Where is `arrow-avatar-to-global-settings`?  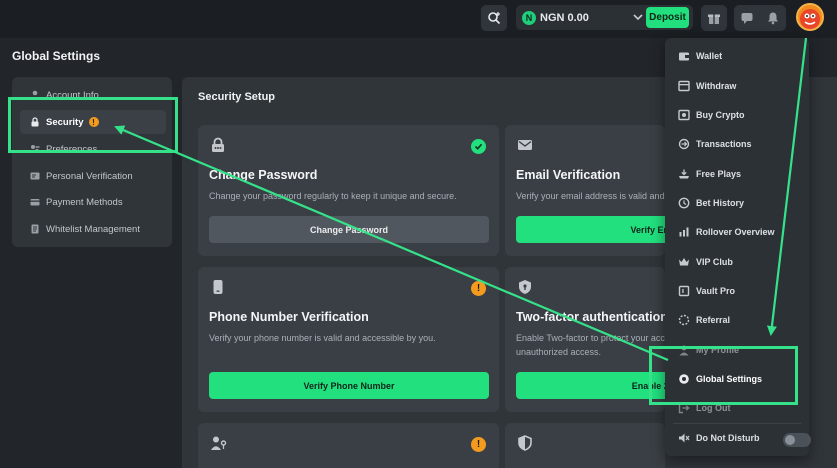 arrow-avatar-to-global-settings is located at coordinates (787, 186).